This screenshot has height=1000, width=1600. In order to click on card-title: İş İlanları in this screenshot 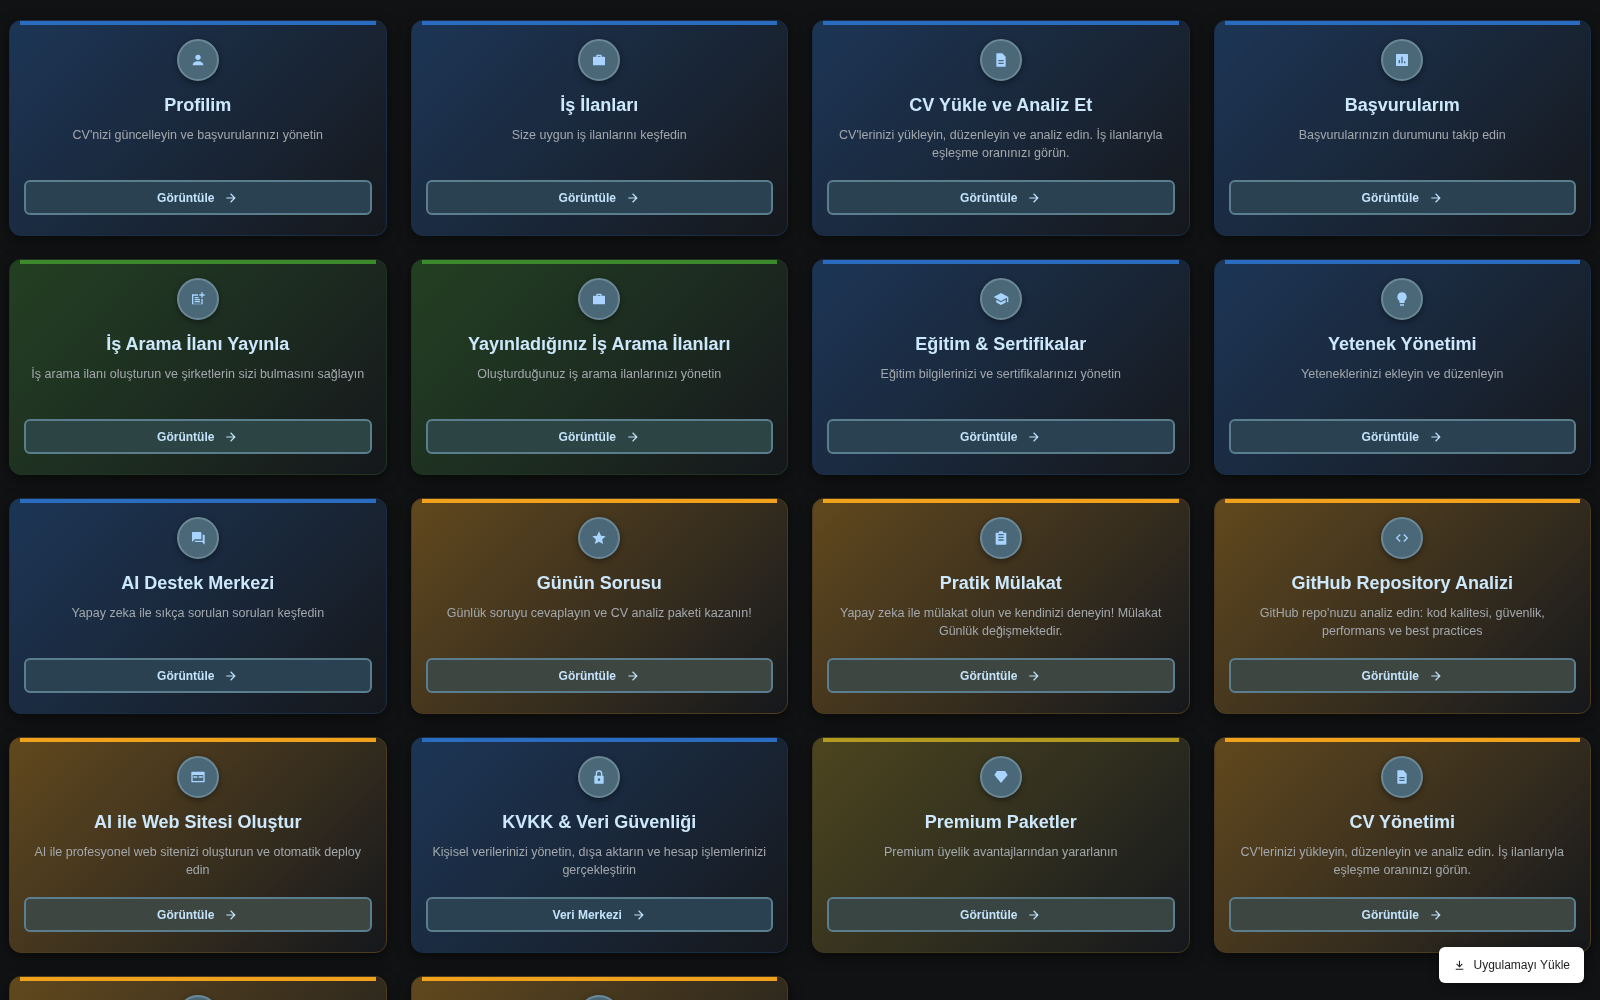, I will do `click(599, 105)`.